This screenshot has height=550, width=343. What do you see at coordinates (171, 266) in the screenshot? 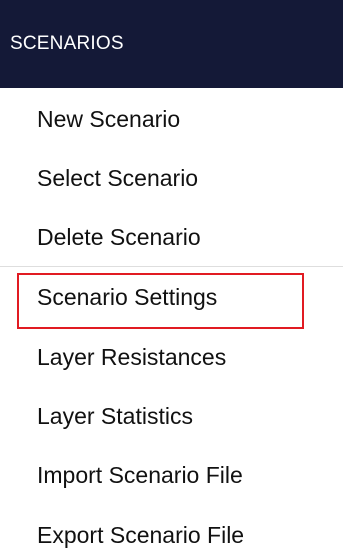
I see `menu-divider` at bounding box center [171, 266].